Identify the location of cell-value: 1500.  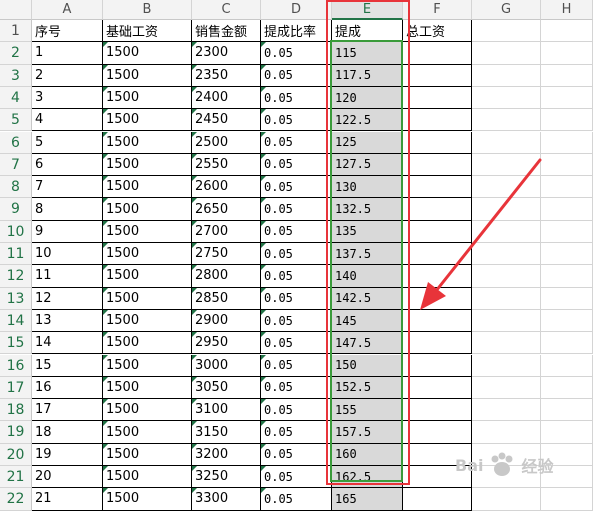
(123, 499).